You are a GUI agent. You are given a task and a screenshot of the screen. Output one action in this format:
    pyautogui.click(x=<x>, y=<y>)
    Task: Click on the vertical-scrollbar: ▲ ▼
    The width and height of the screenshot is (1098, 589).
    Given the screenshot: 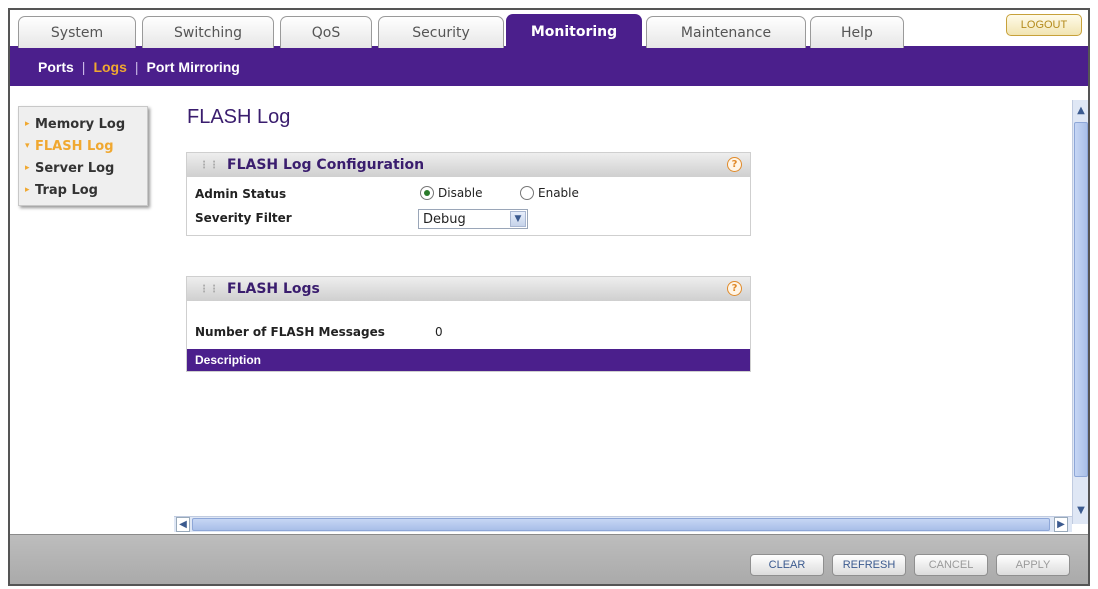 What is the action you would take?
    pyautogui.click(x=1080, y=312)
    